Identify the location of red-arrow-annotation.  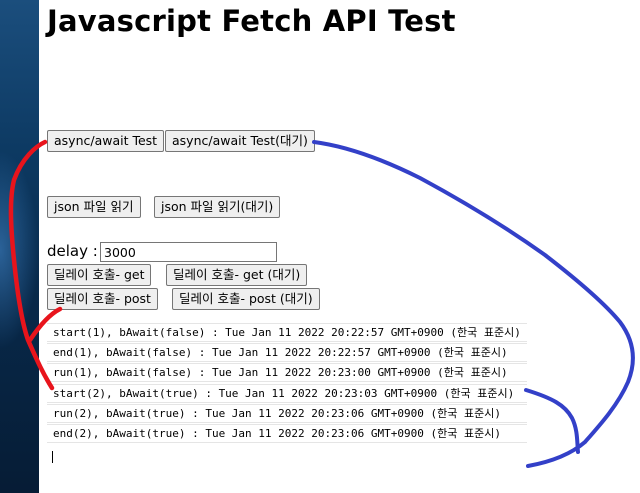
(35, 265).